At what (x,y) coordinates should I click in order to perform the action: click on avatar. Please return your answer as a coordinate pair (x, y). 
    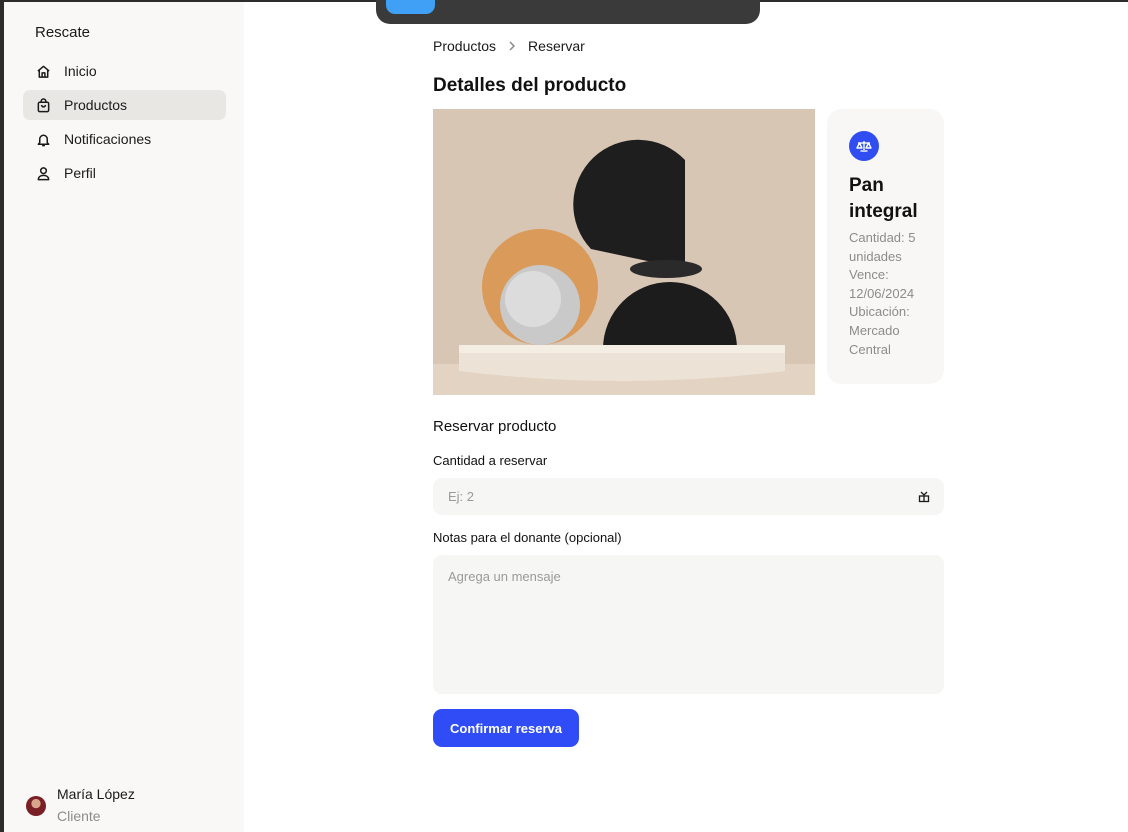
    Looking at the image, I should click on (36, 806).